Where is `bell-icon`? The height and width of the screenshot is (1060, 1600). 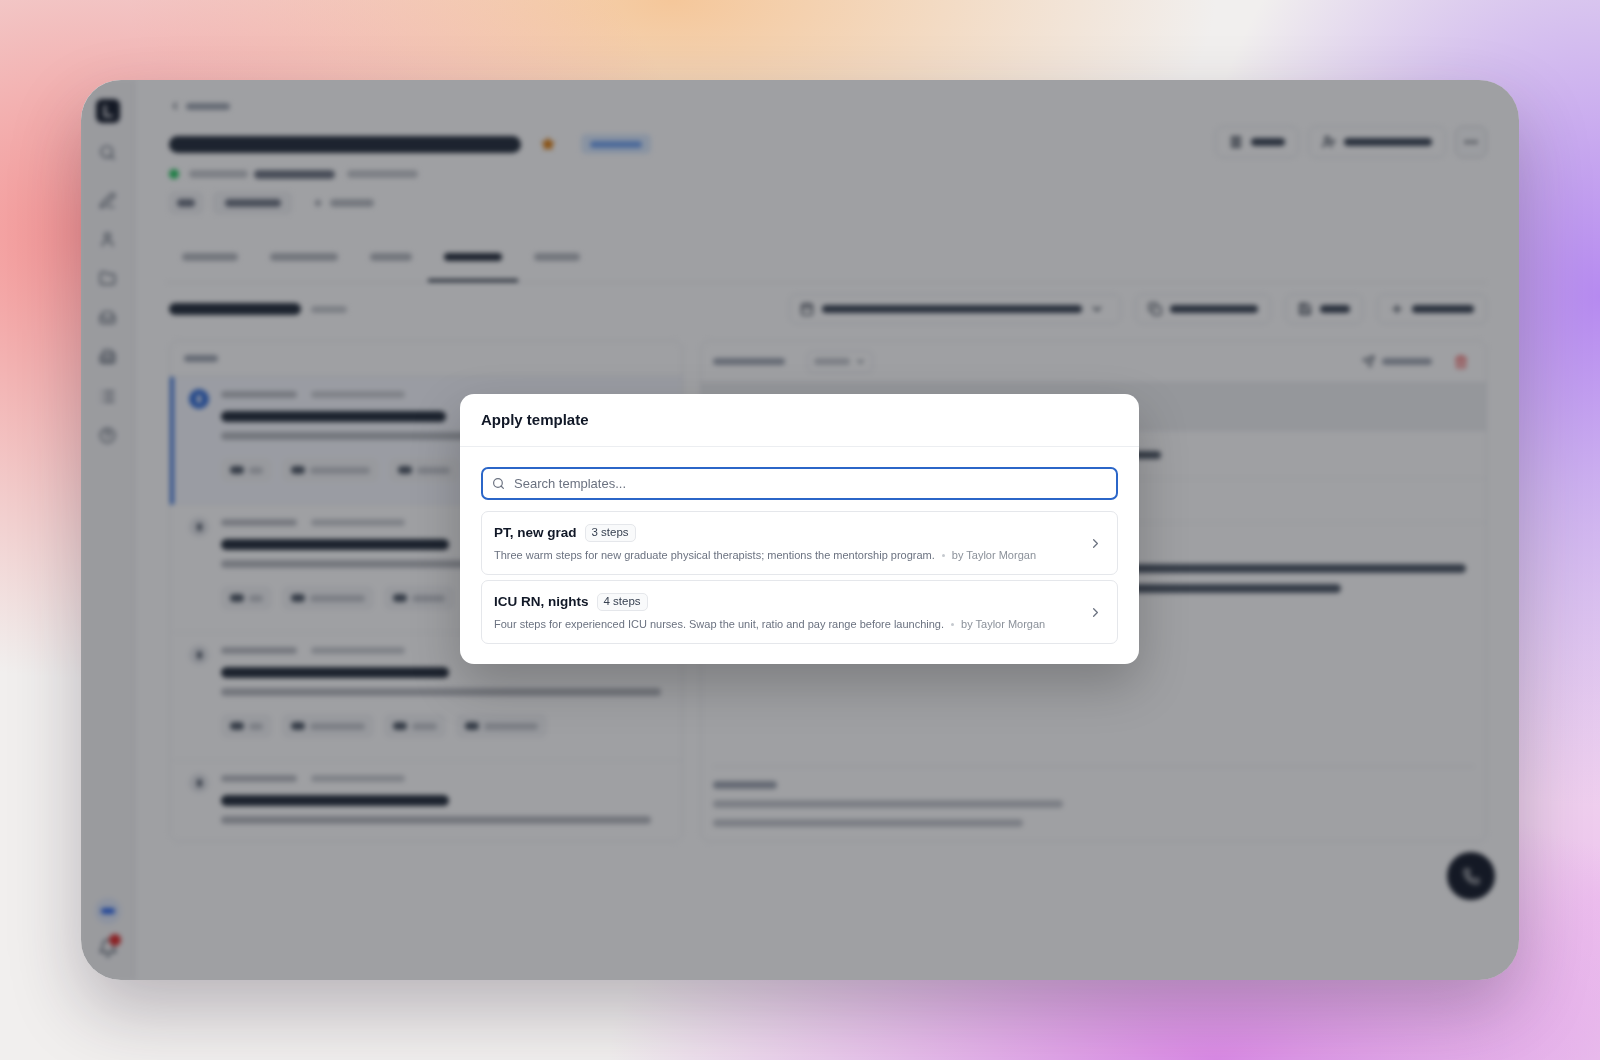
bell-icon is located at coordinates (107, 948).